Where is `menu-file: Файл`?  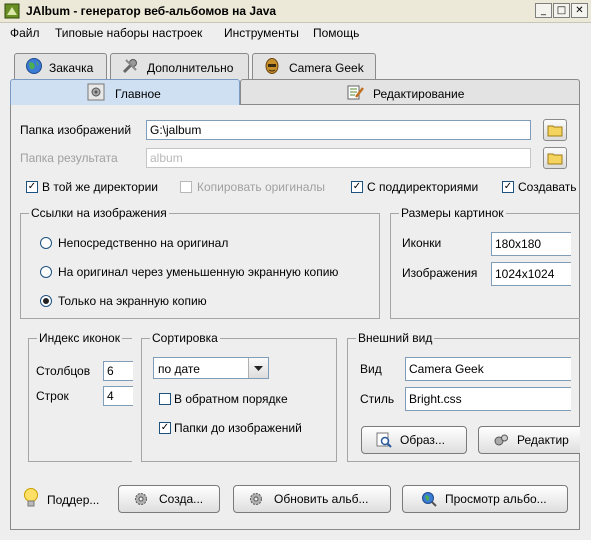 menu-file: Файл is located at coordinates (25, 33).